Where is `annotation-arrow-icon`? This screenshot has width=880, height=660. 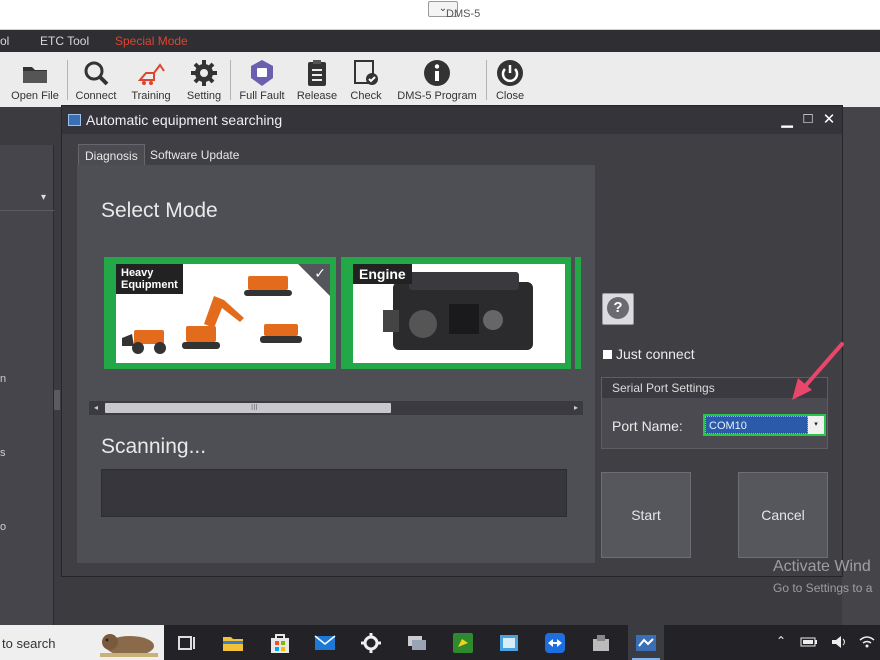 annotation-arrow-icon is located at coordinates (818, 371).